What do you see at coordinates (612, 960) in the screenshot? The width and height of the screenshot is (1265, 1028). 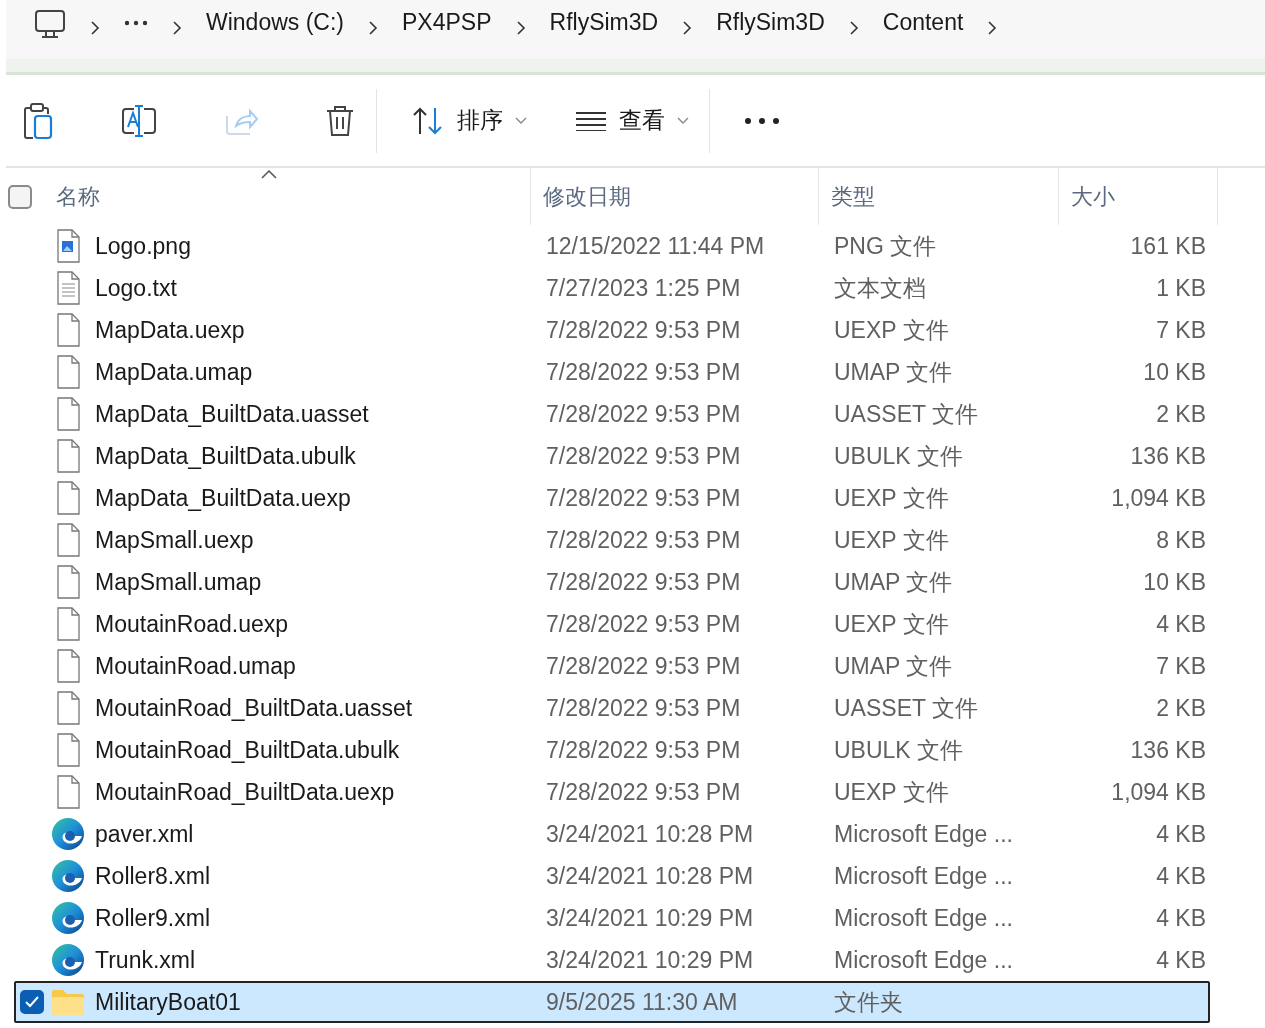 I see `file-row: Trunk.xml 3/24/2021 10:29 PM Microsoft Edge ... 4 KB` at bounding box center [612, 960].